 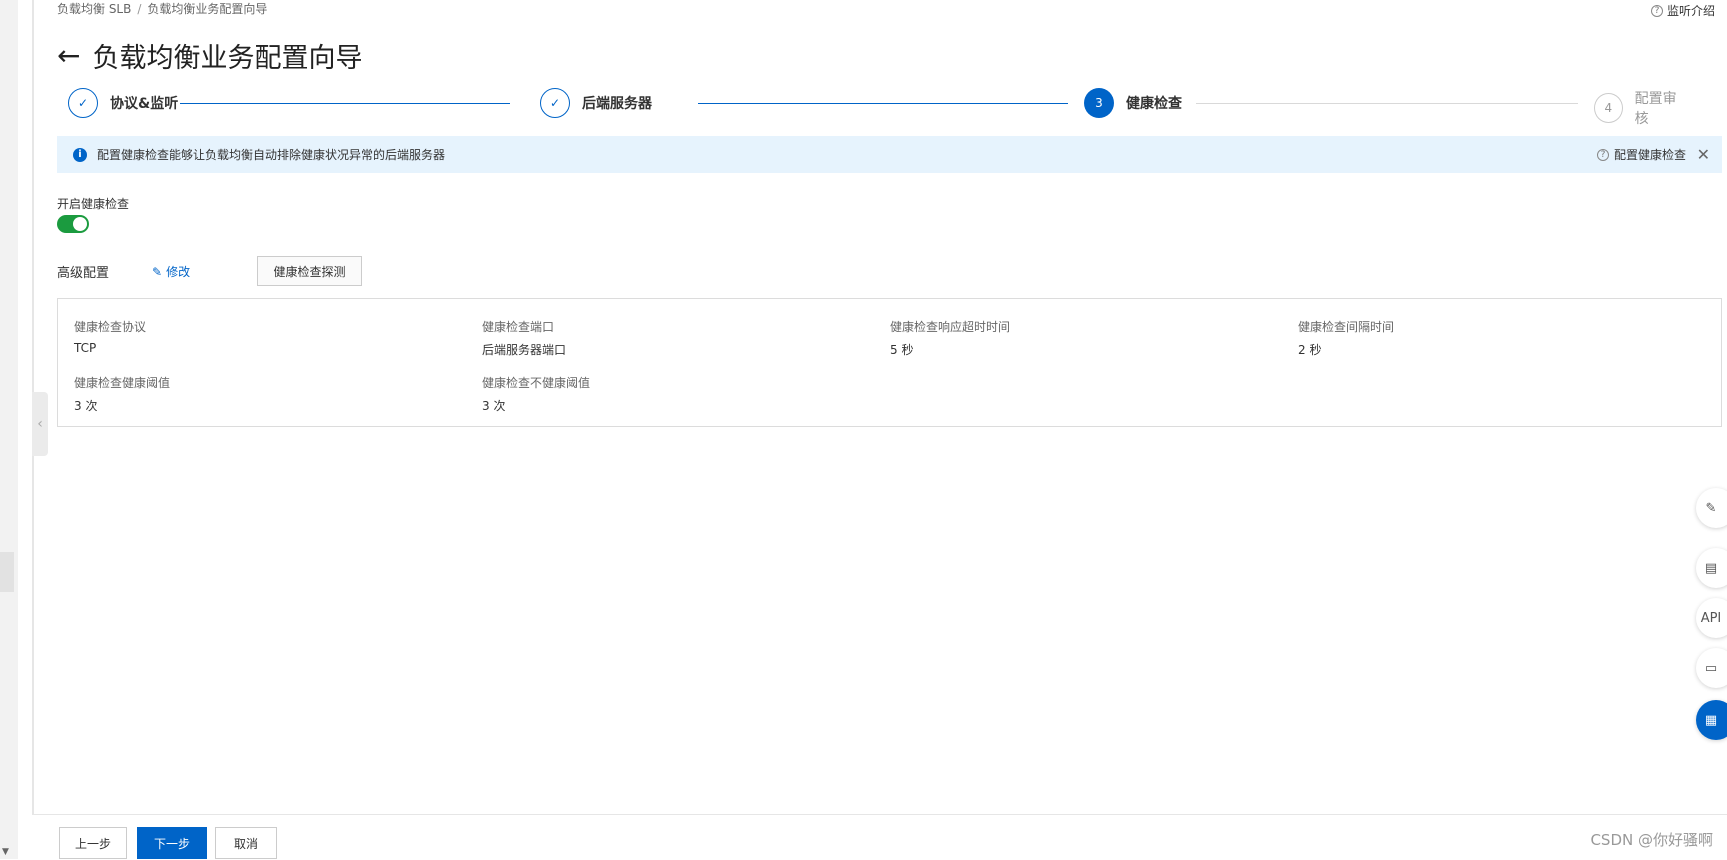 I want to click on chevron-left-icon: ‹, so click(x=40, y=424).